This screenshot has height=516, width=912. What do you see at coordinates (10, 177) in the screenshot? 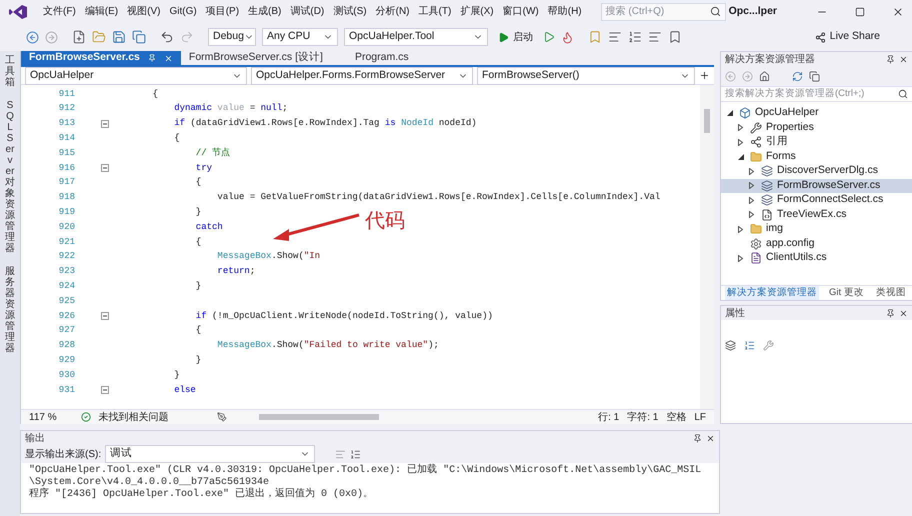
I see `side-tab: SQL Server 对象资源管理器` at bounding box center [10, 177].